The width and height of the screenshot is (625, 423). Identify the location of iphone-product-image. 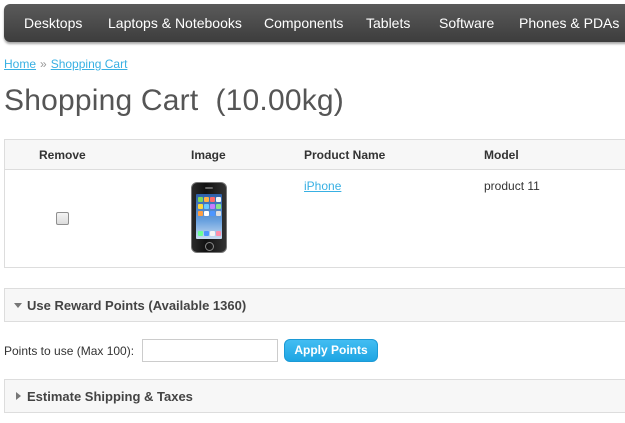
(209, 217).